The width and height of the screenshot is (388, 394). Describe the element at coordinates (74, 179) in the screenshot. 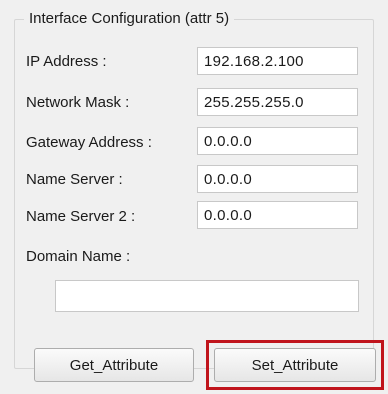

I see `name-server-label: Name Server :` at that location.